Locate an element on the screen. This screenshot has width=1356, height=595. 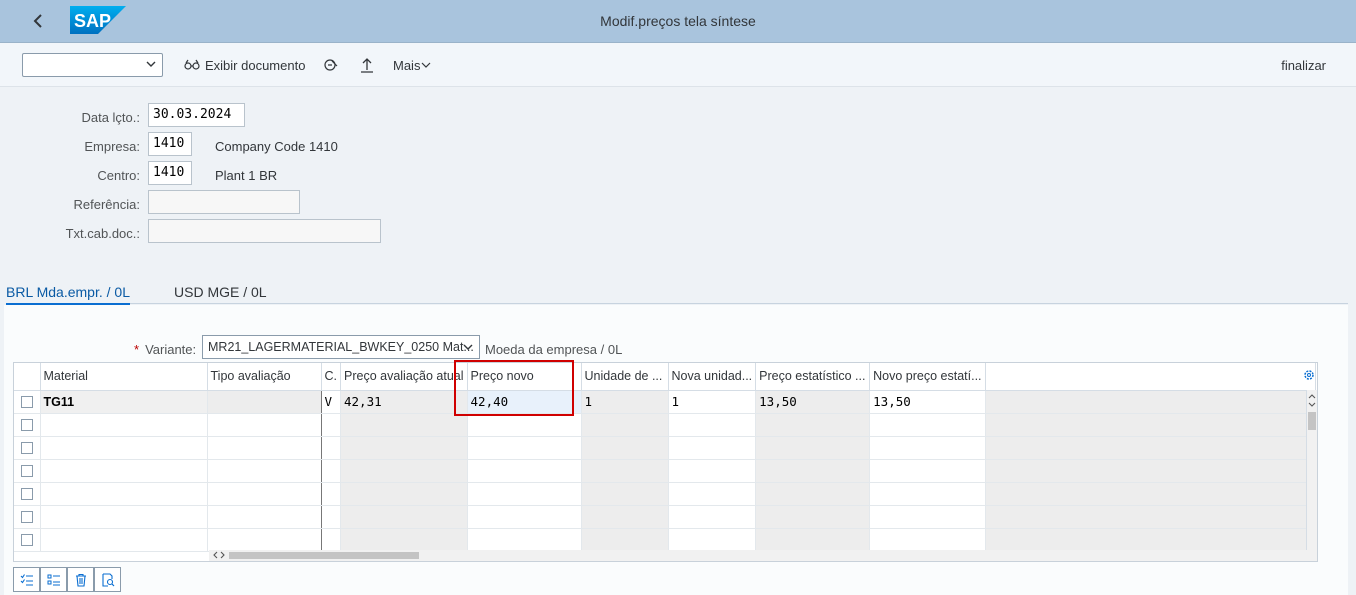
filler-column is located at coordinates (1150, 377).